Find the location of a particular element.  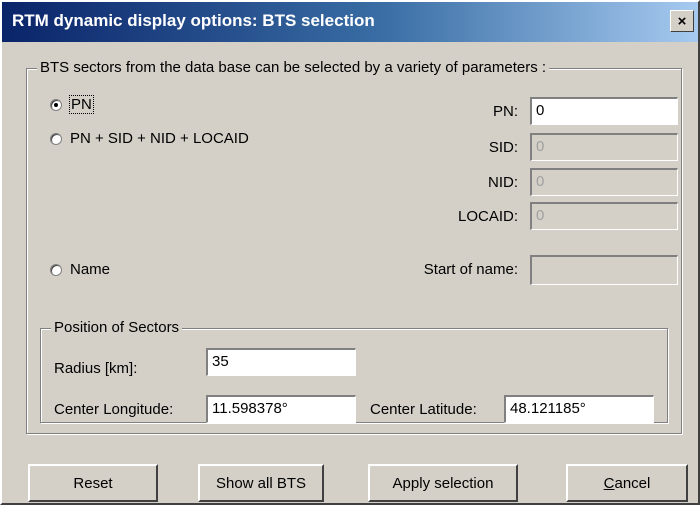

pn-label: PN: is located at coordinates (505, 111).